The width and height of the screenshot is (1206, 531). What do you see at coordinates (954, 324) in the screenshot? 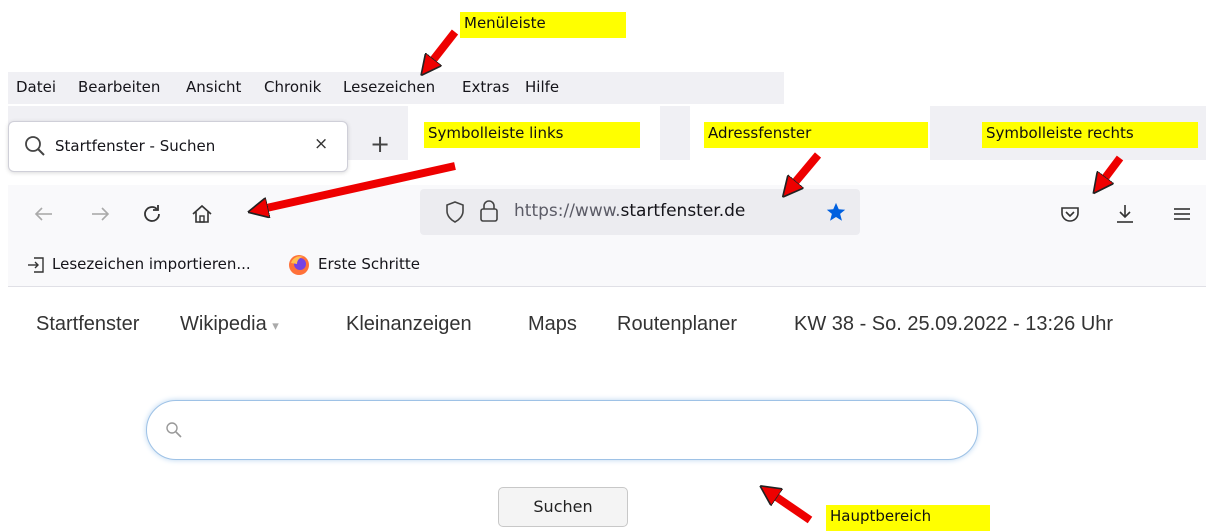
I see `date-display: KW 38 - So. 25.09.2022 - 13:26 Uhr` at bounding box center [954, 324].